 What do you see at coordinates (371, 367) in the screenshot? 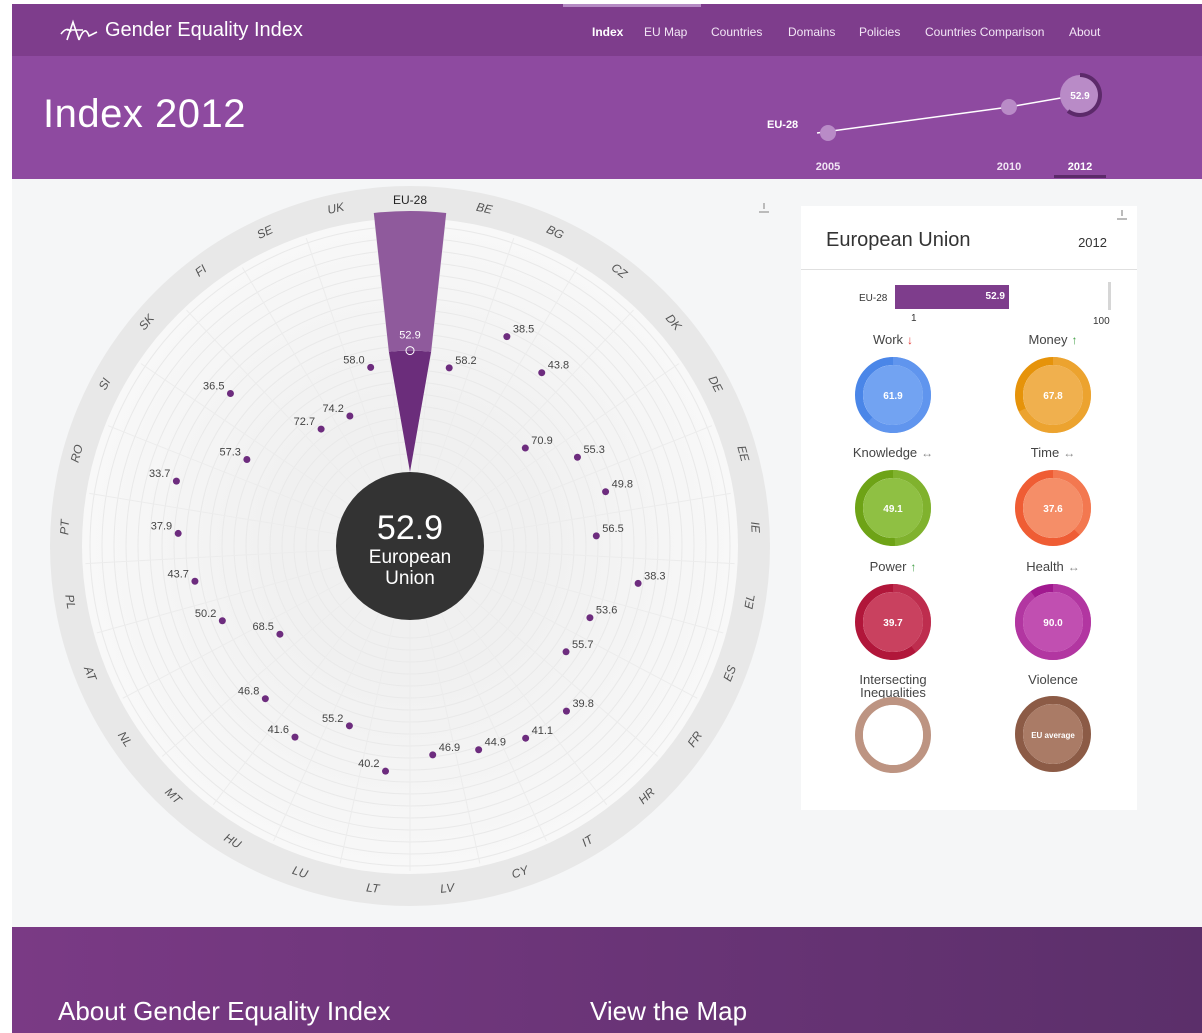
I see `country-point-uk` at bounding box center [371, 367].